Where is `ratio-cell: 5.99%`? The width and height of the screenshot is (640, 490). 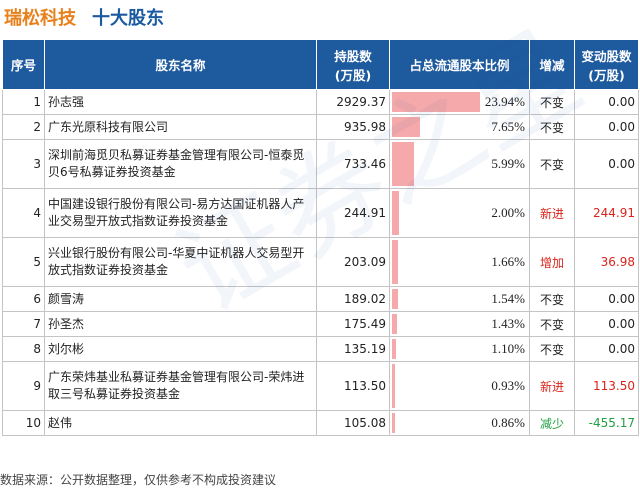
ratio-cell: 5.99% is located at coordinates (459, 164).